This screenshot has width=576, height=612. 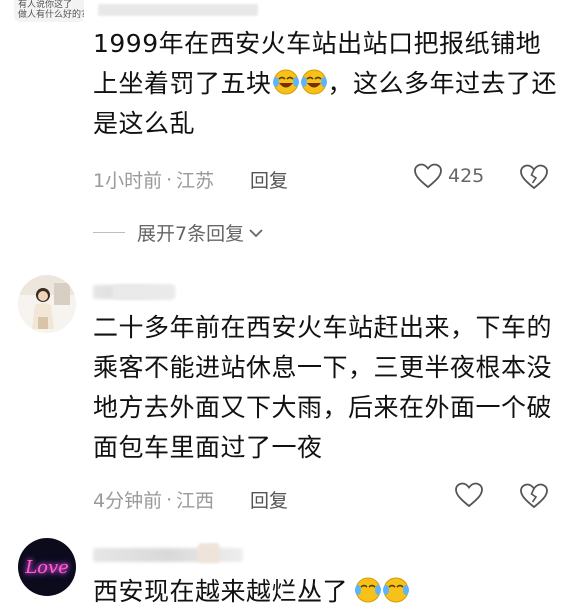 What do you see at coordinates (466, 176) in the screenshot?
I see `comment-1-like-count: 425` at bounding box center [466, 176].